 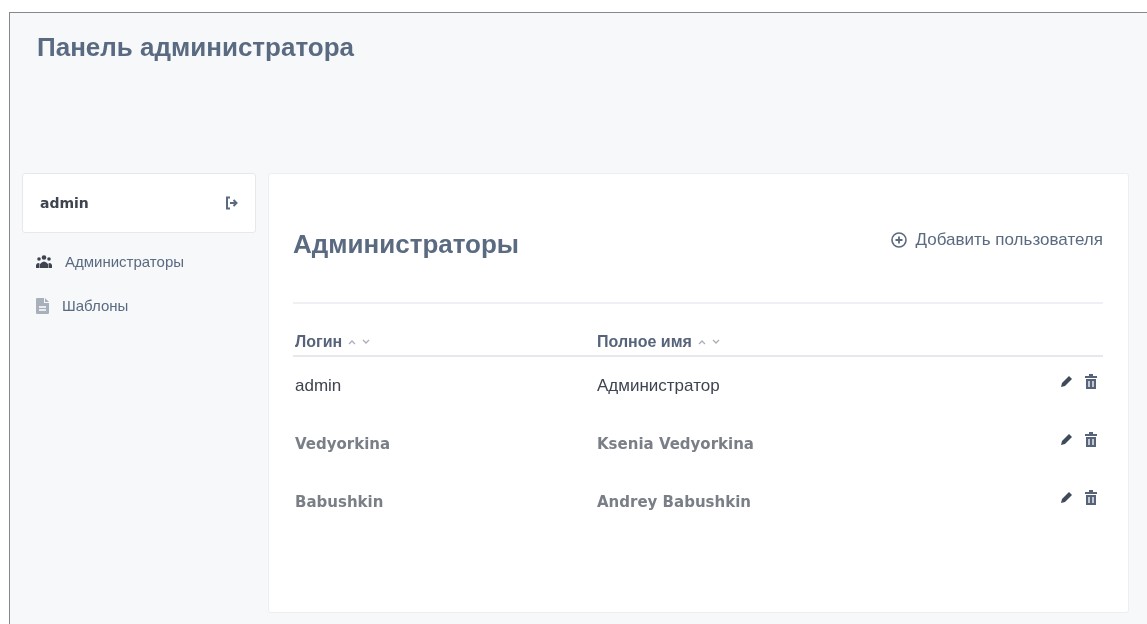 I want to click on table-cell-text: admin, so click(x=318, y=386).